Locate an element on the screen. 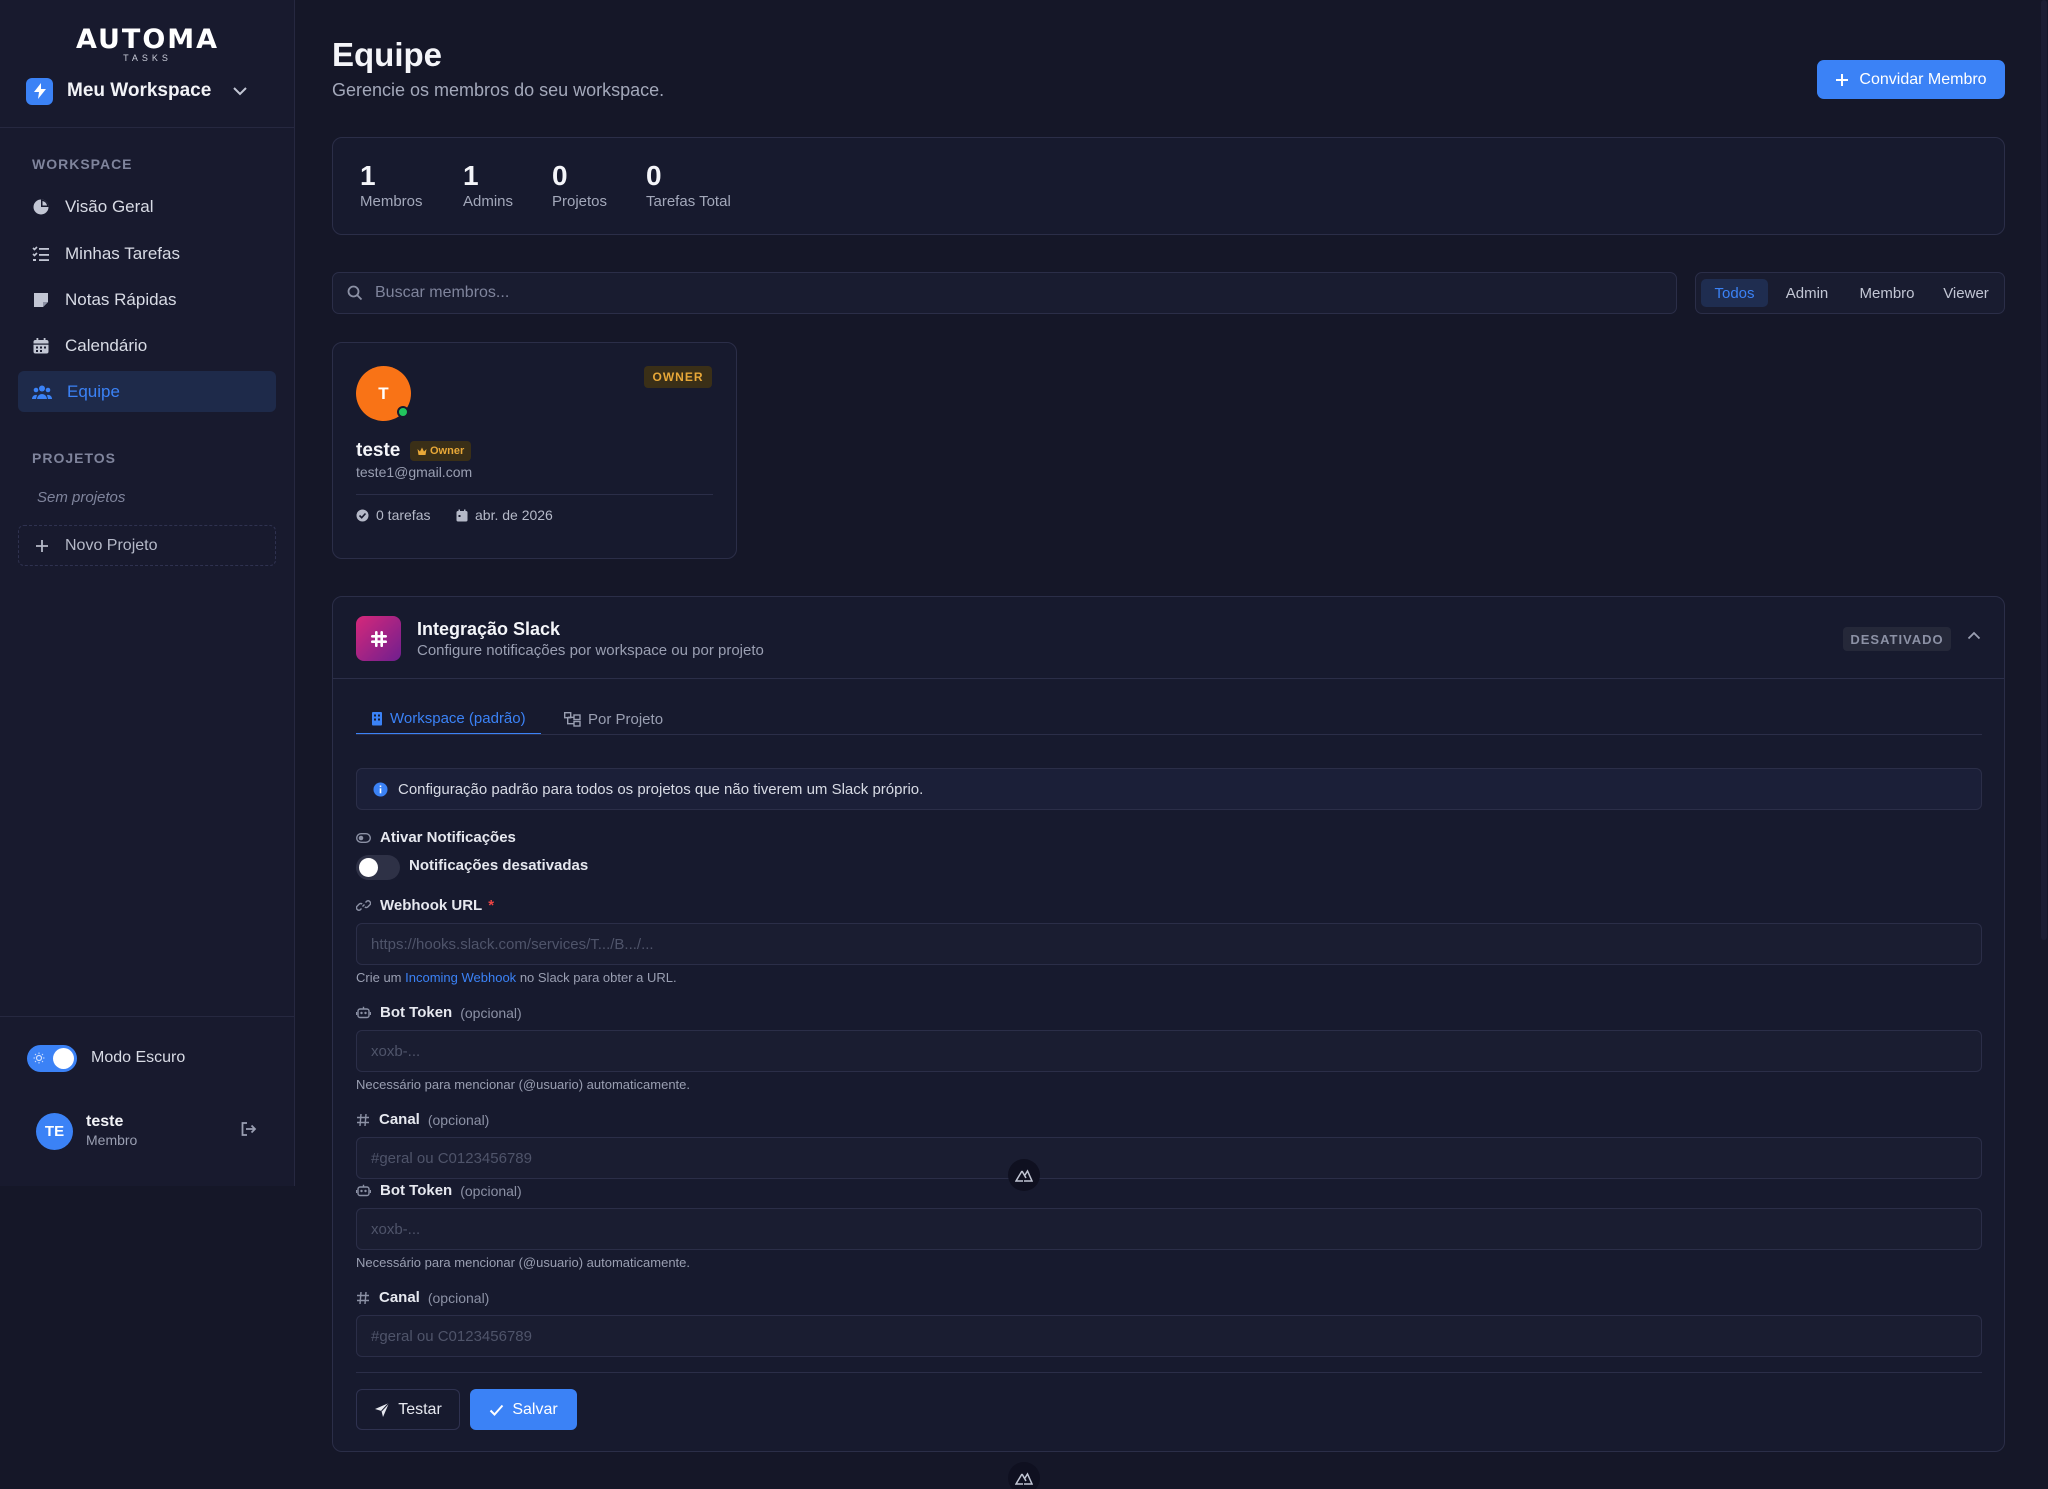 The width and height of the screenshot is (2048, 1489). pie-chart-icon is located at coordinates (41, 207).